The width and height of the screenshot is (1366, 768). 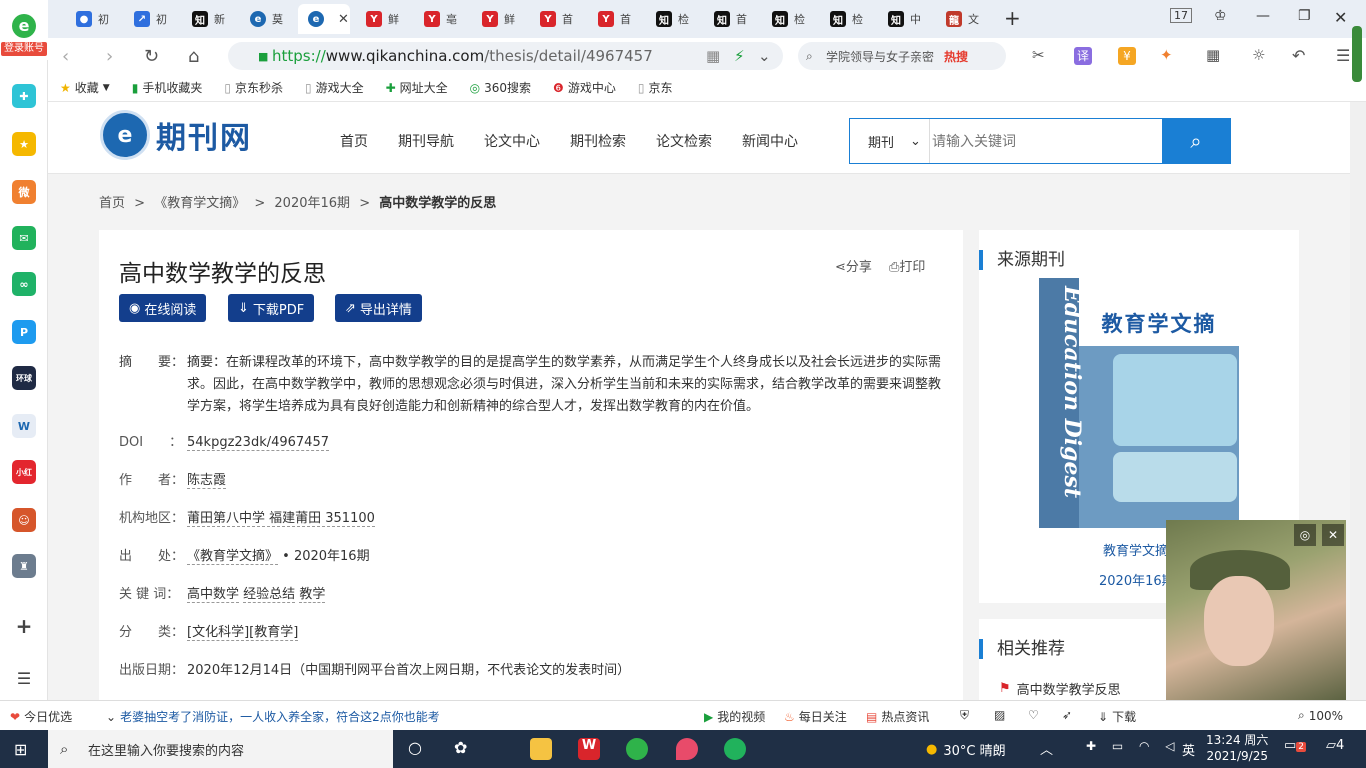 I want to click on breadcrumb-journal: 《教育学文摘》, so click(x=199, y=203).